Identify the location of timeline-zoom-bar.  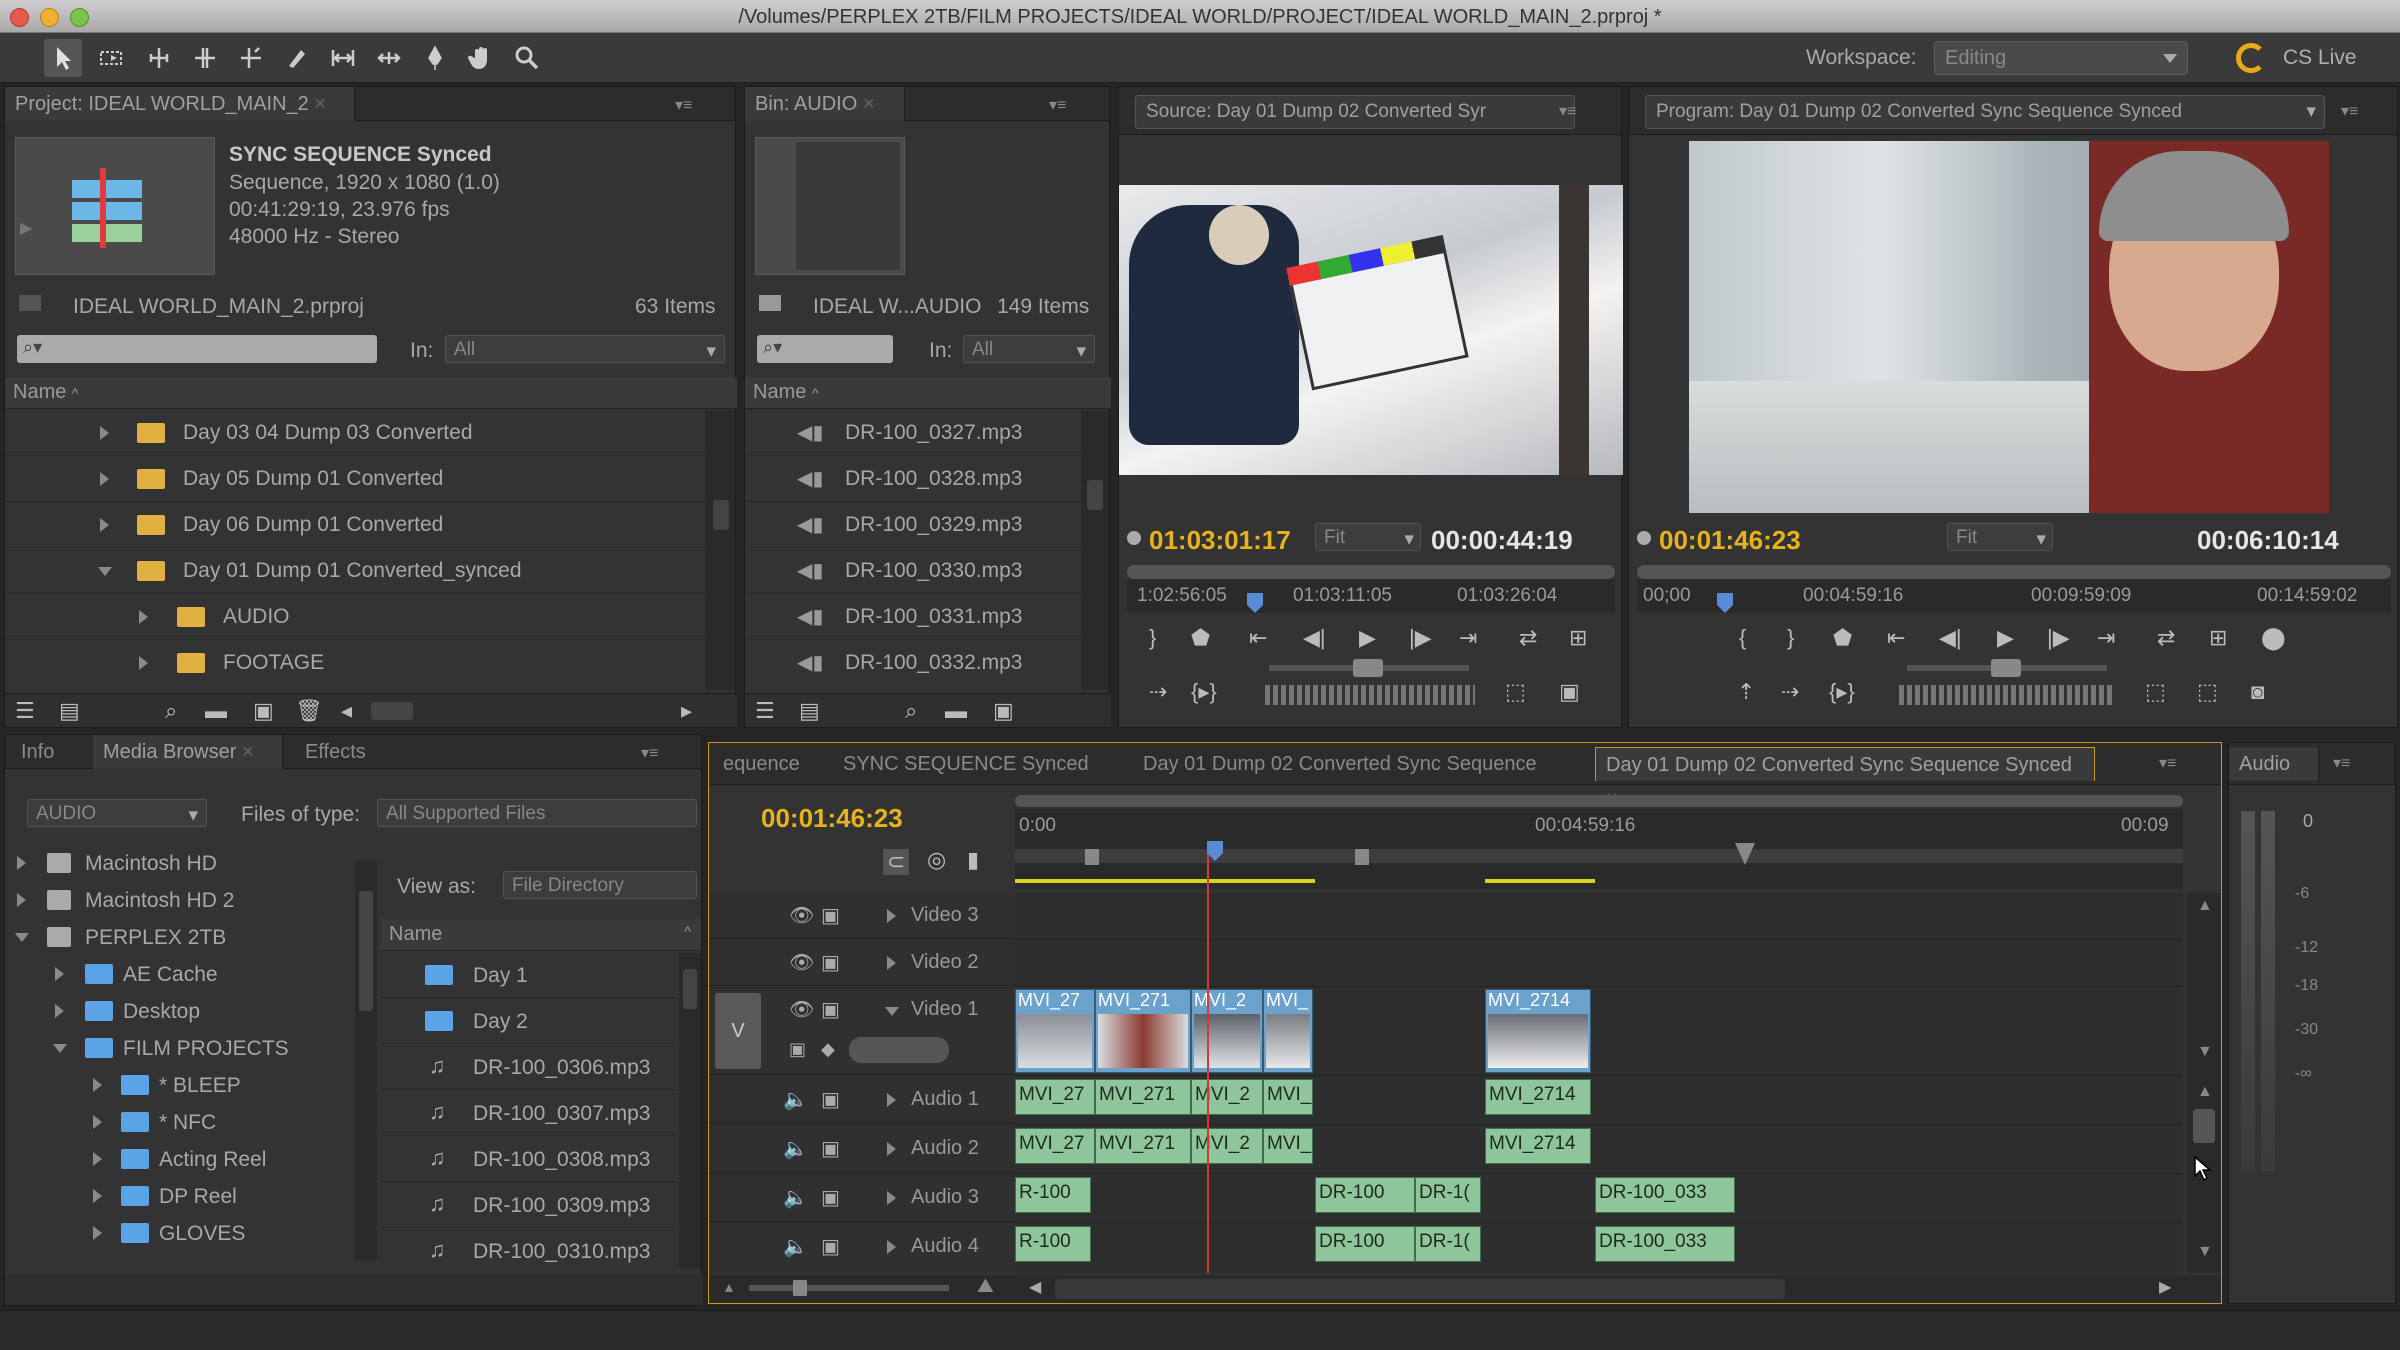
(1599, 801).